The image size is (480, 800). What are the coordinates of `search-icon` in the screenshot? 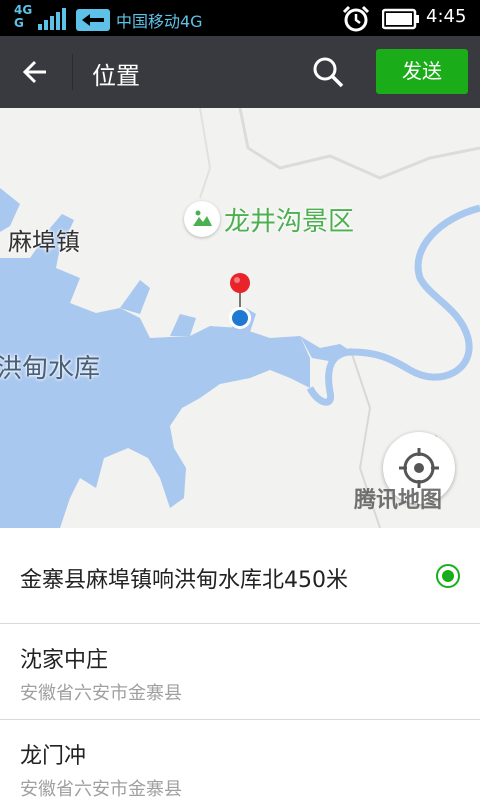 It's located at (328, 72).